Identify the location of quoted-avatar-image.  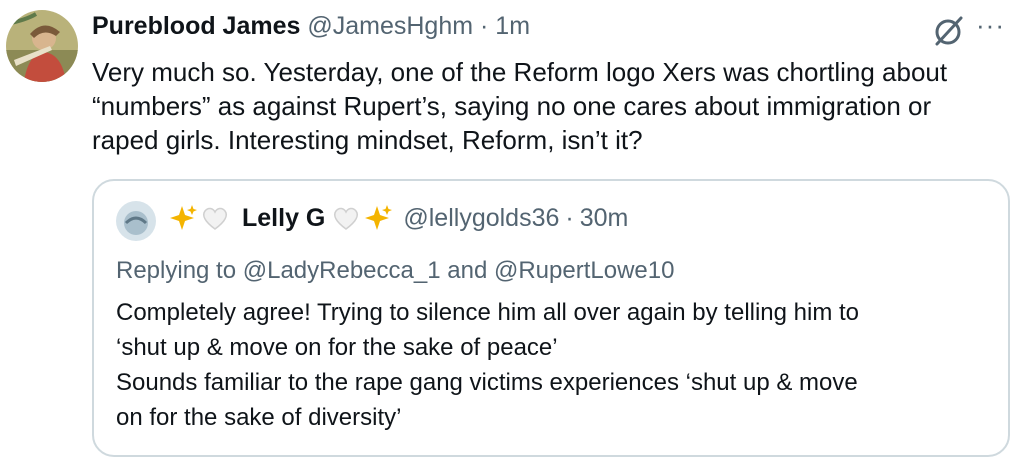
(136, 221).